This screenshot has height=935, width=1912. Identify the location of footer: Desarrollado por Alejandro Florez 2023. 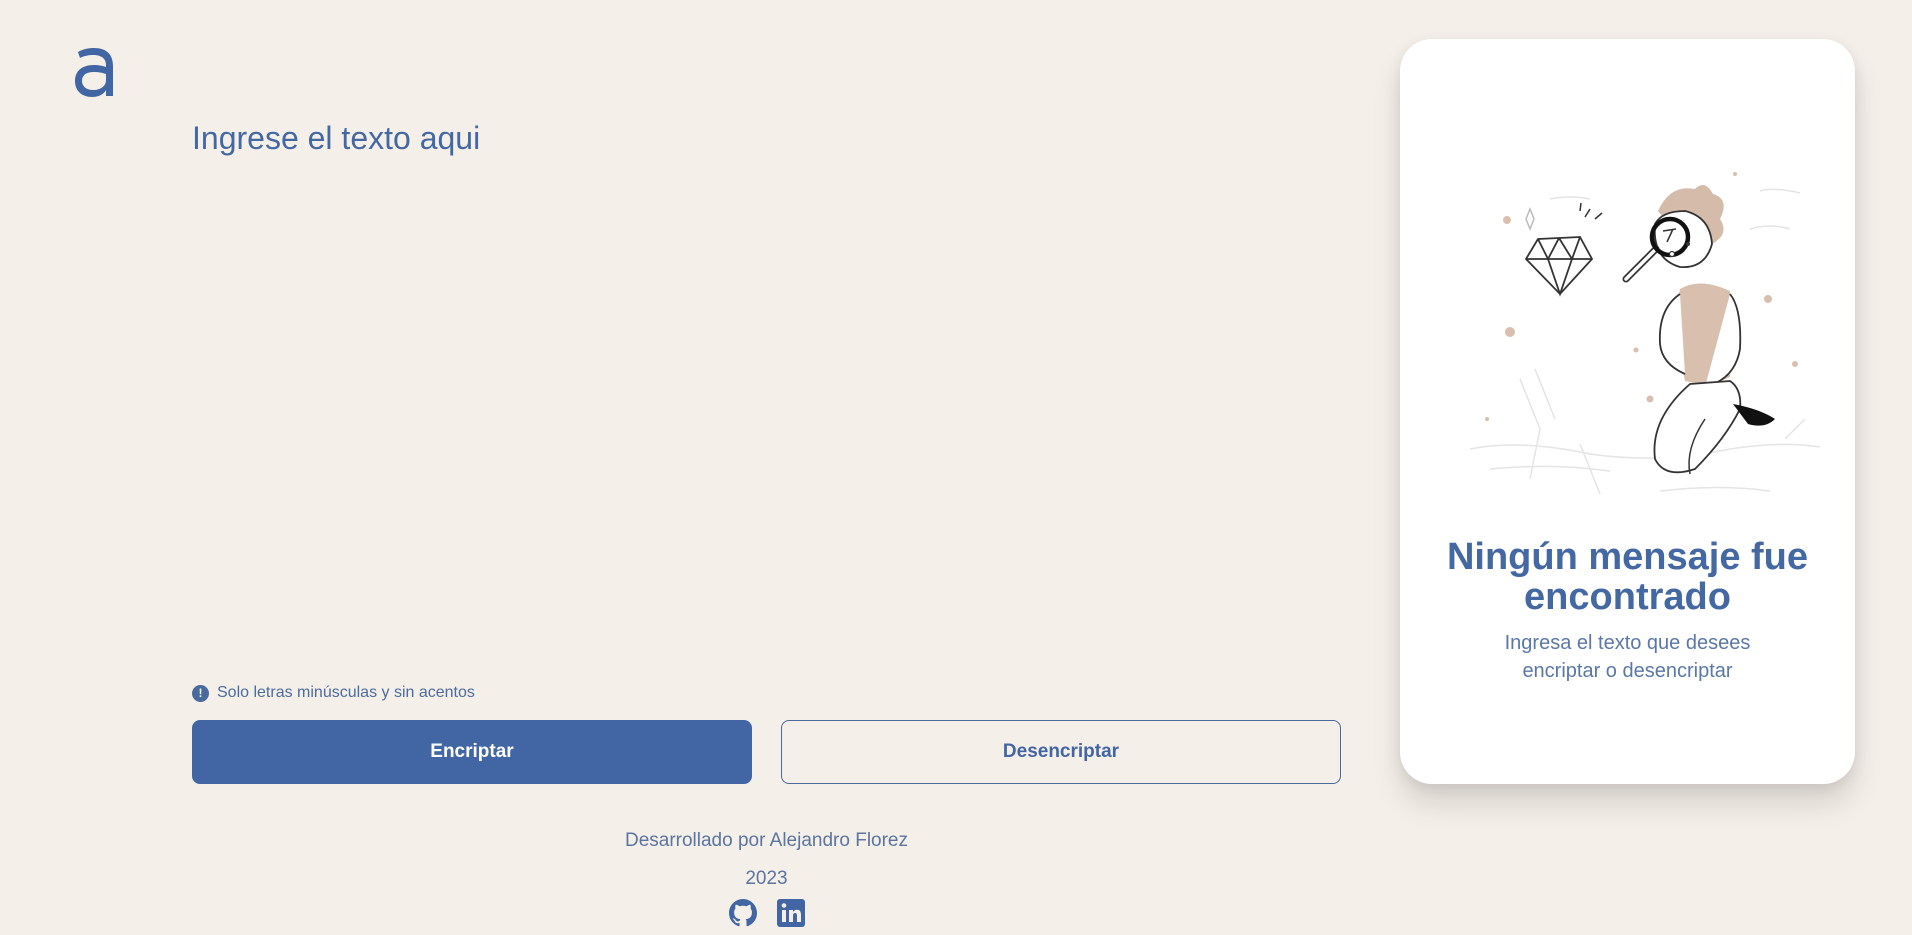
(766, 875).